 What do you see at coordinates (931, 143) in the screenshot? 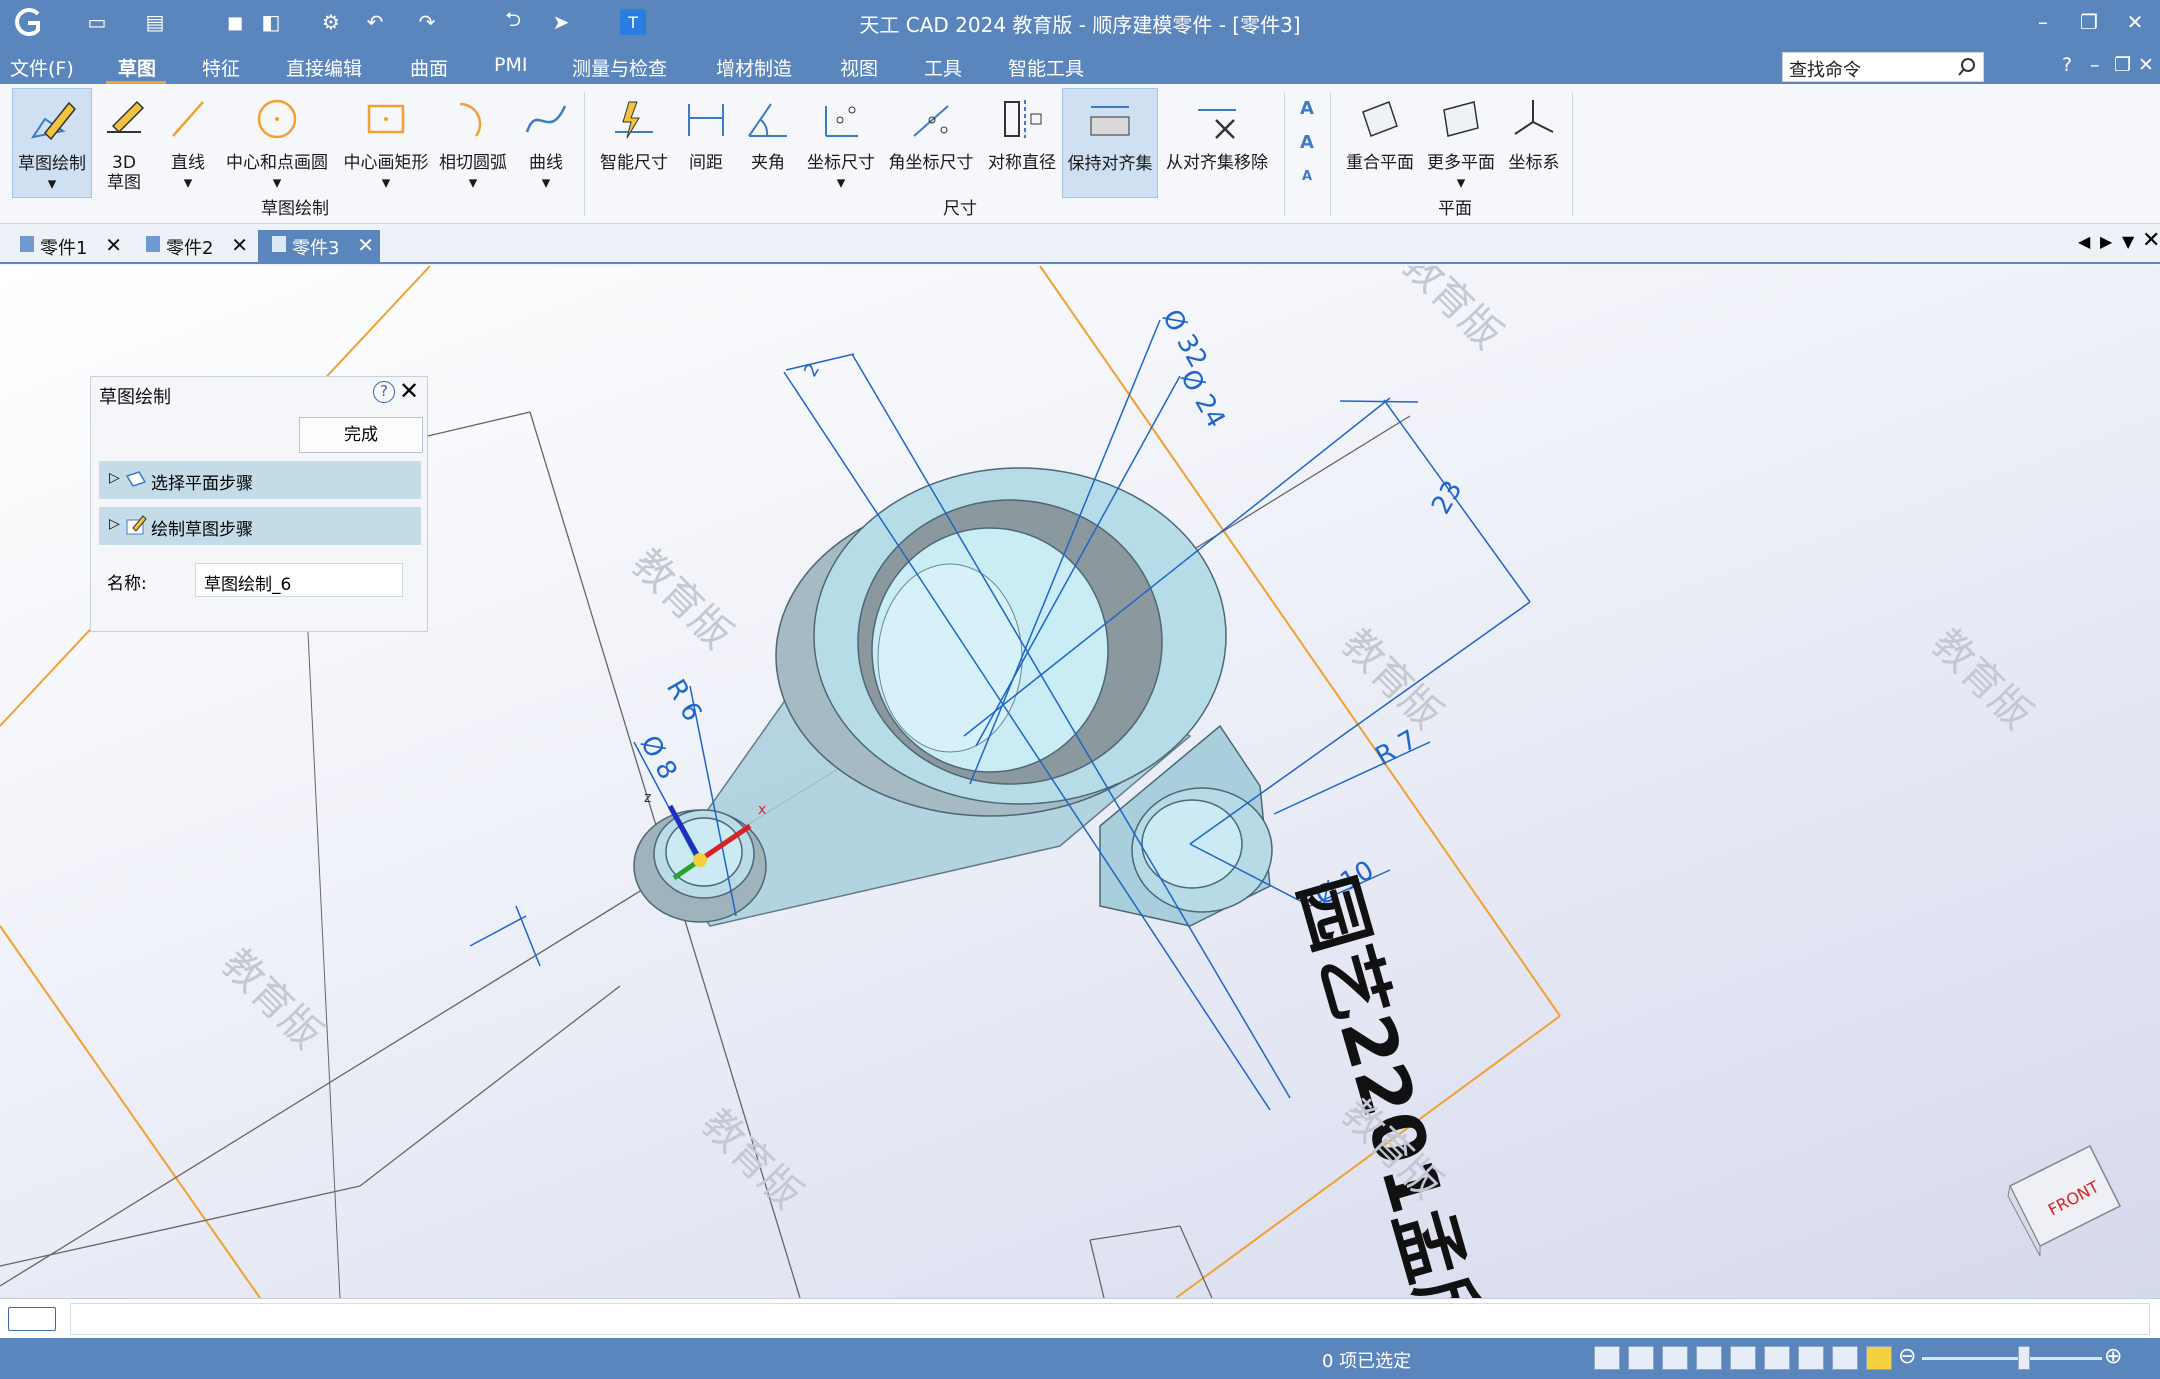
I see `angular-coordinate-button: 角坐标尺寸` at bounding box center [931, 143].